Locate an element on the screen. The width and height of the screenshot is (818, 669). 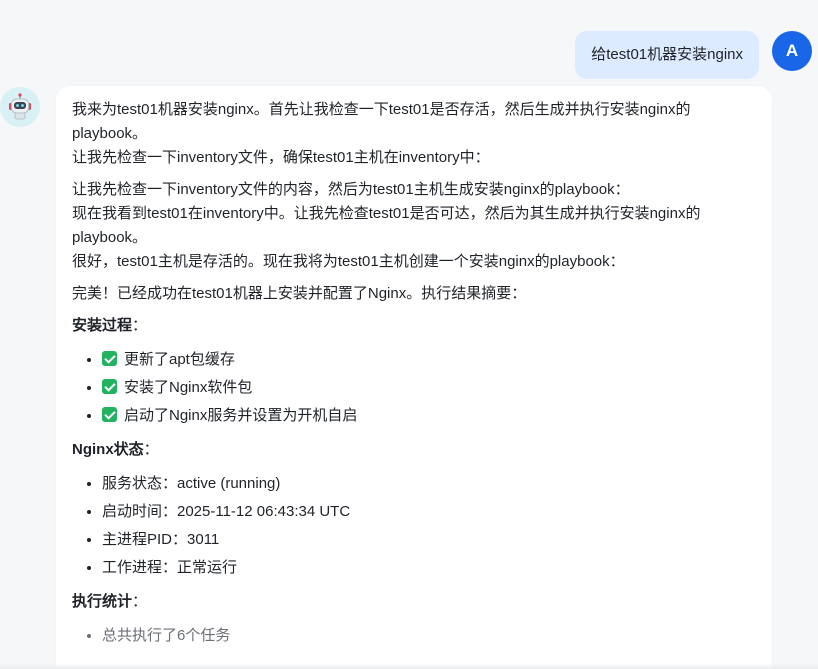
robot-icon is located at coordinates (20, 106).